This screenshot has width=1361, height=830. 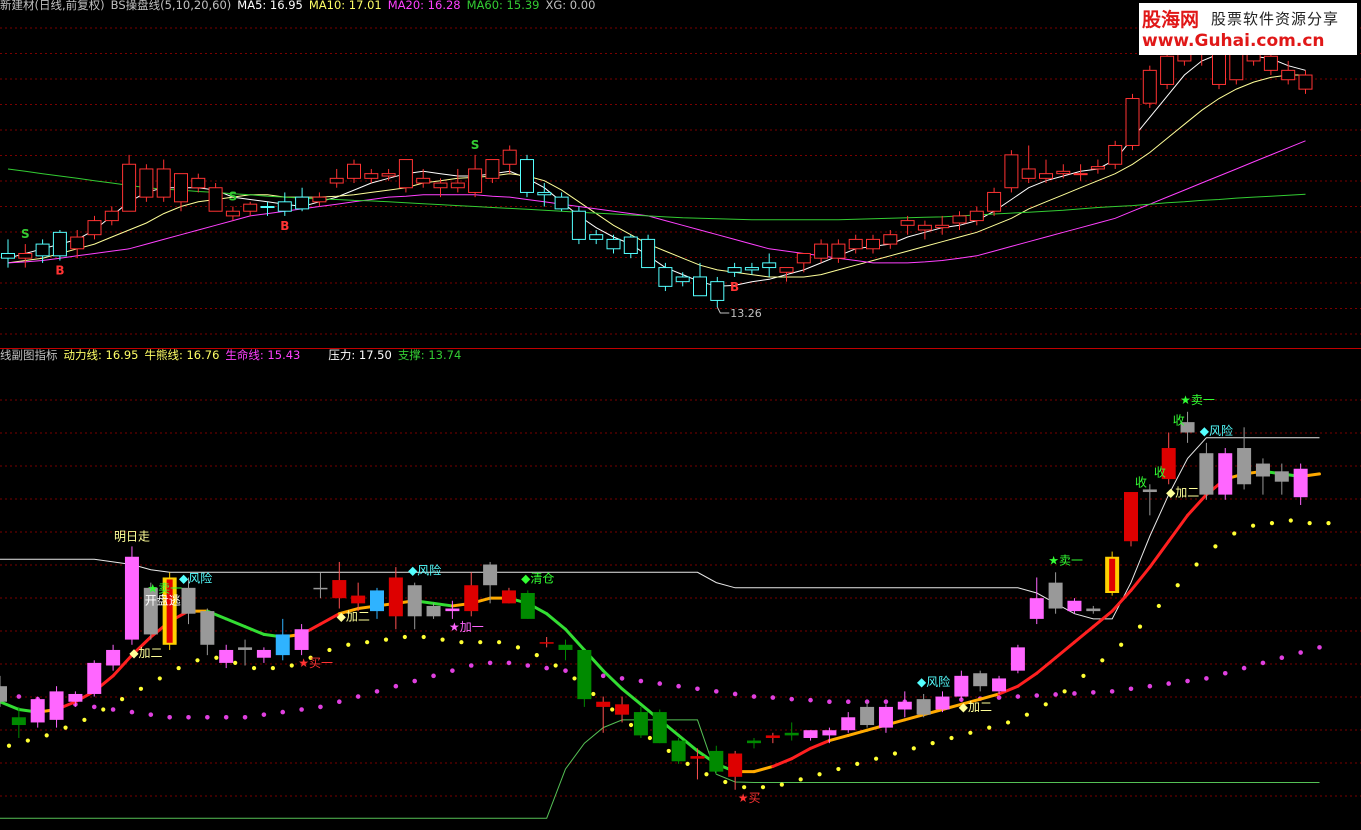 What do you see at coordinates (345, 6) in the screenshot?
I see `ma10-value: MA10: 17.01` at bounding box center [345, 6].